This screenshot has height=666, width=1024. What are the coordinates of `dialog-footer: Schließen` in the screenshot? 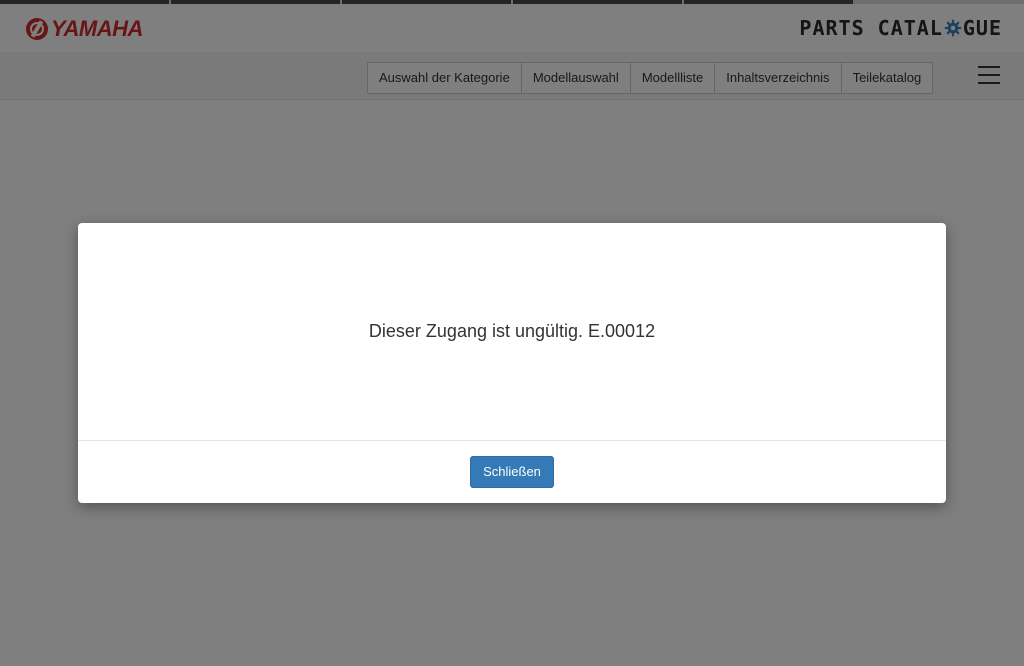 It's located at (512, 472).